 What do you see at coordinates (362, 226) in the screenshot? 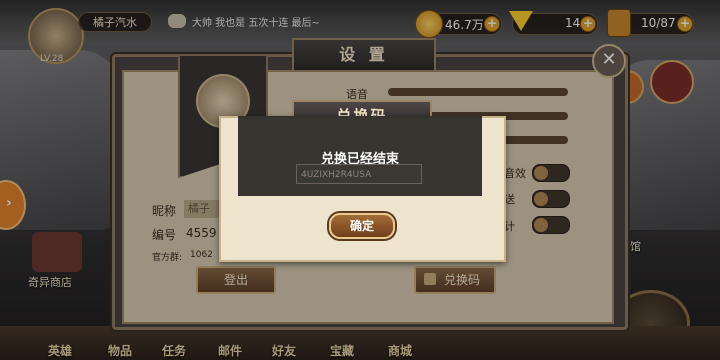
I see `confirm-button: 确定` at bounding box center [362, 226].